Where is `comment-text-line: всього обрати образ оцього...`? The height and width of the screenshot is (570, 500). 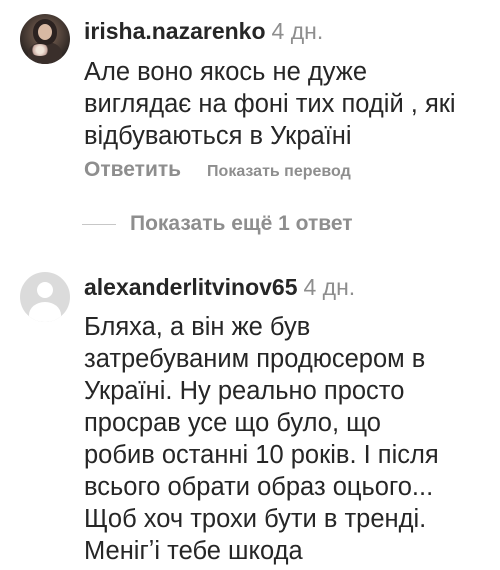 comment-text-line: всього обрати образ оцього... is located at coordinates (259, 487).